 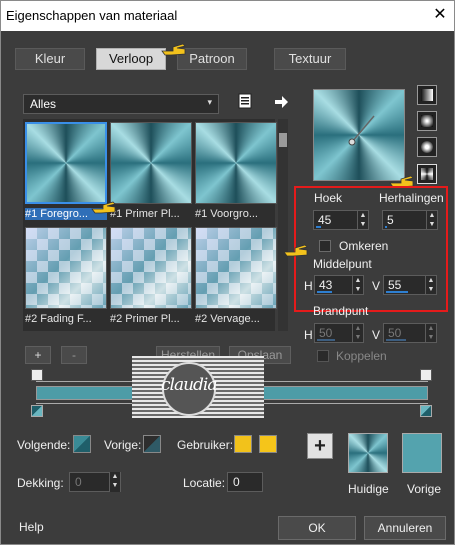 I want to click on tab-patroon: Patroon, so click(x=212, y=59).